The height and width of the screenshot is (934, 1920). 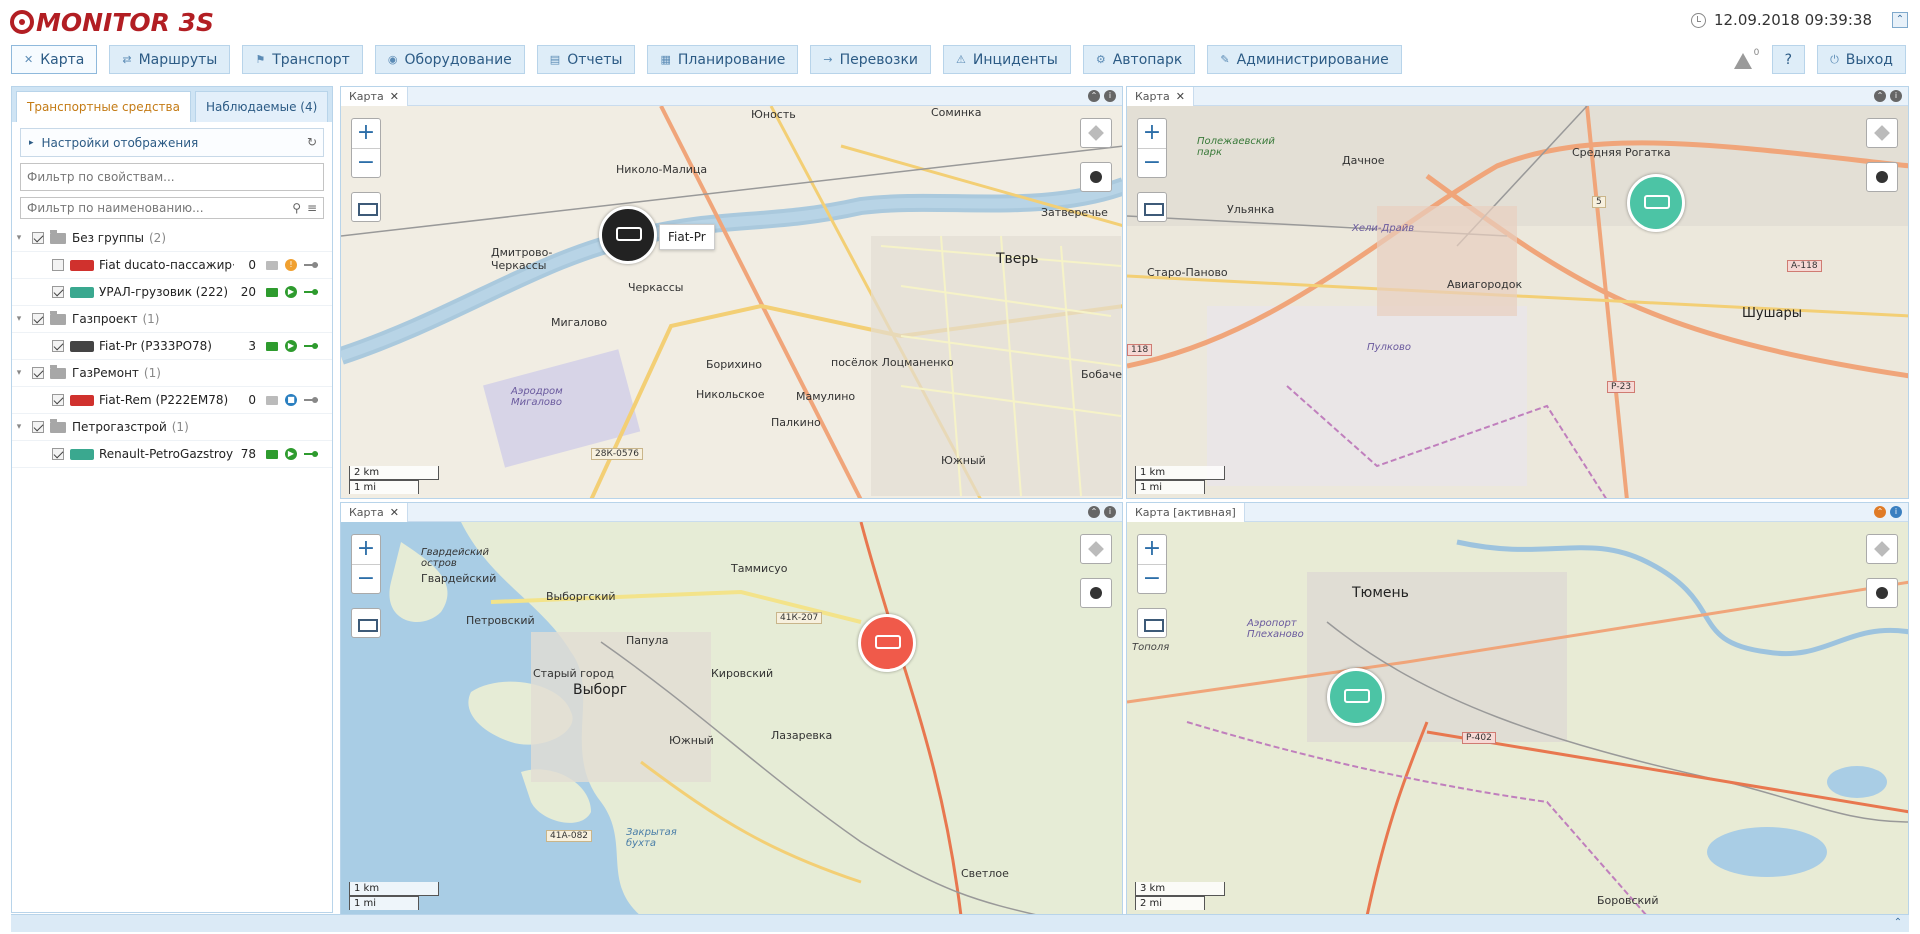 I want to click on search-icon: ⚲, so click(x=296, y=208).